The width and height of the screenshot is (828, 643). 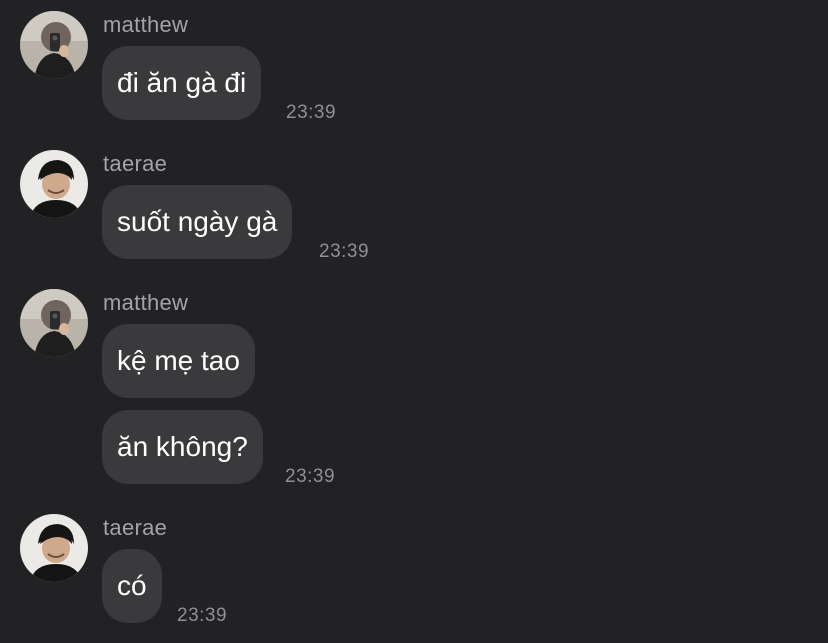 I want to click on message-bubble: kệ mẹ tao, so click(x=178, y=361).